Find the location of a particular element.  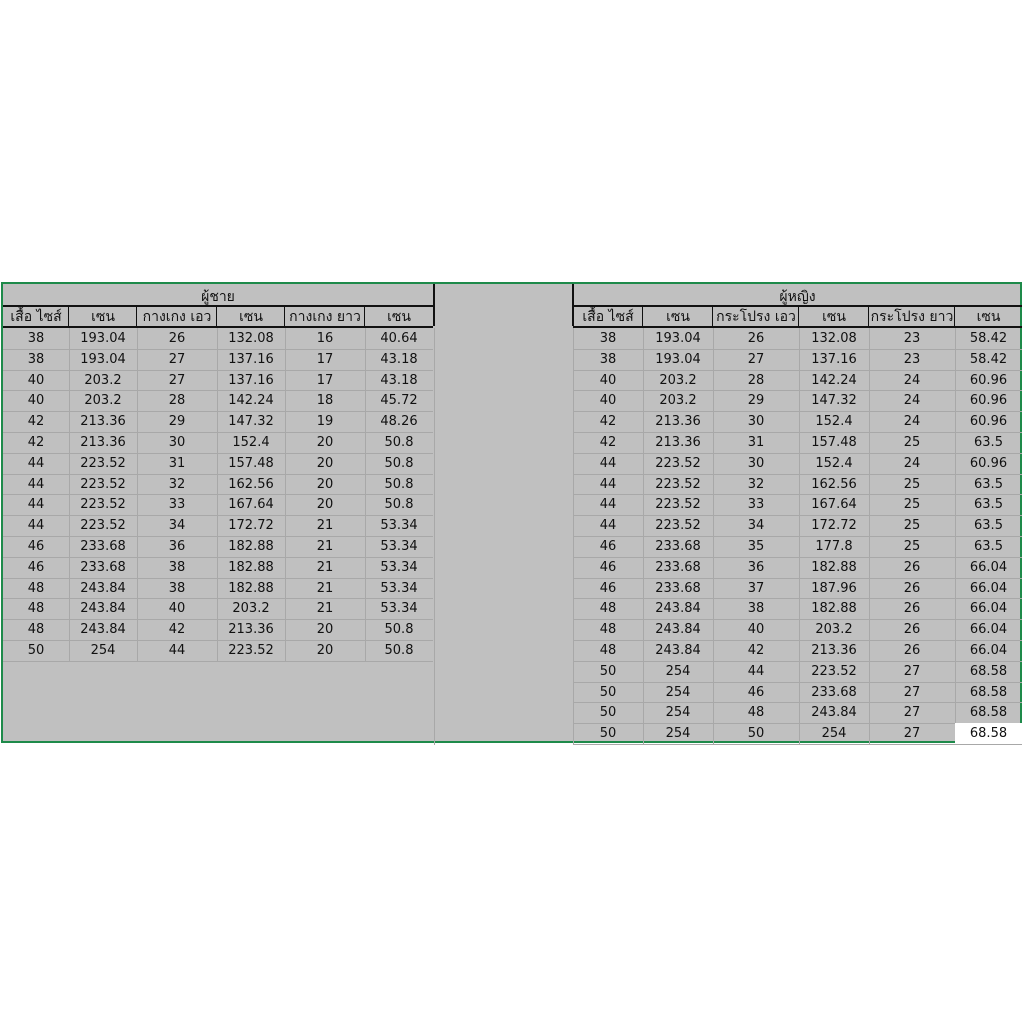

women-cell: 167.64 is located at coordinates (834, 504).